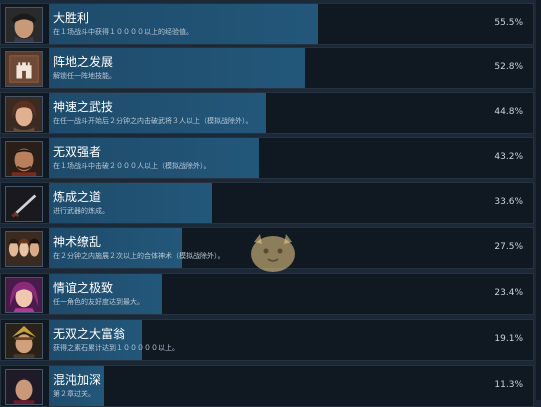  Describe the element at coordinates (132, 166) in the screenshot. I see `achievement-description: 在１场战斗中击破２０００人以上（模拟战除外）。` at that location.